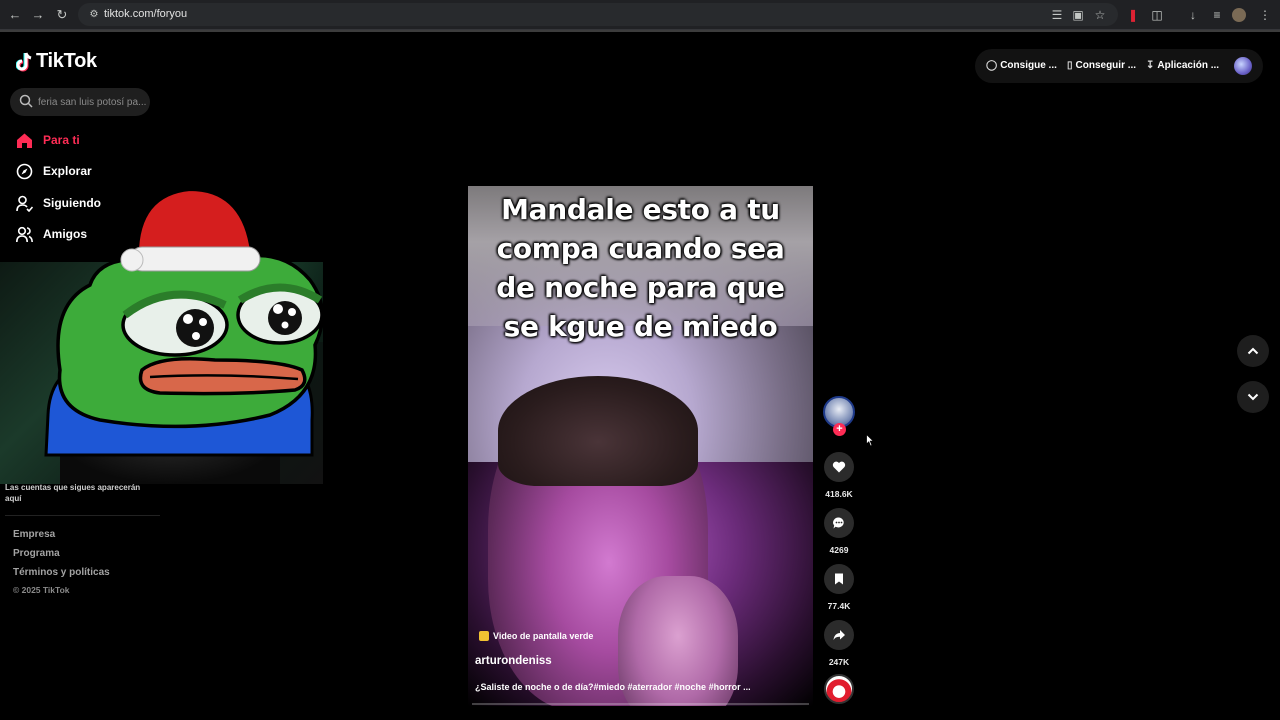 The height and width of the screenshot is (720, 1280). I want to click on bookmark-icon, so click(839, 579).